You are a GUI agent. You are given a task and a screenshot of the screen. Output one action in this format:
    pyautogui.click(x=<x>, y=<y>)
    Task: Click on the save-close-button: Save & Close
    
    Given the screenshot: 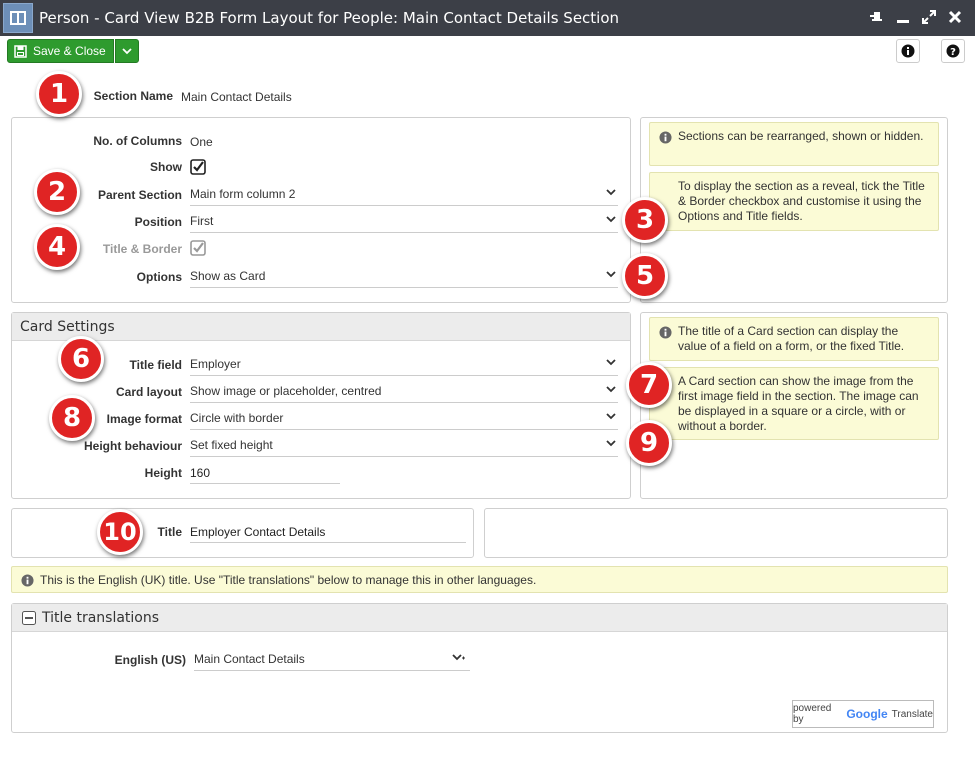 What is the action you would take?
    pyautogui.click(x=60, y=51)
    